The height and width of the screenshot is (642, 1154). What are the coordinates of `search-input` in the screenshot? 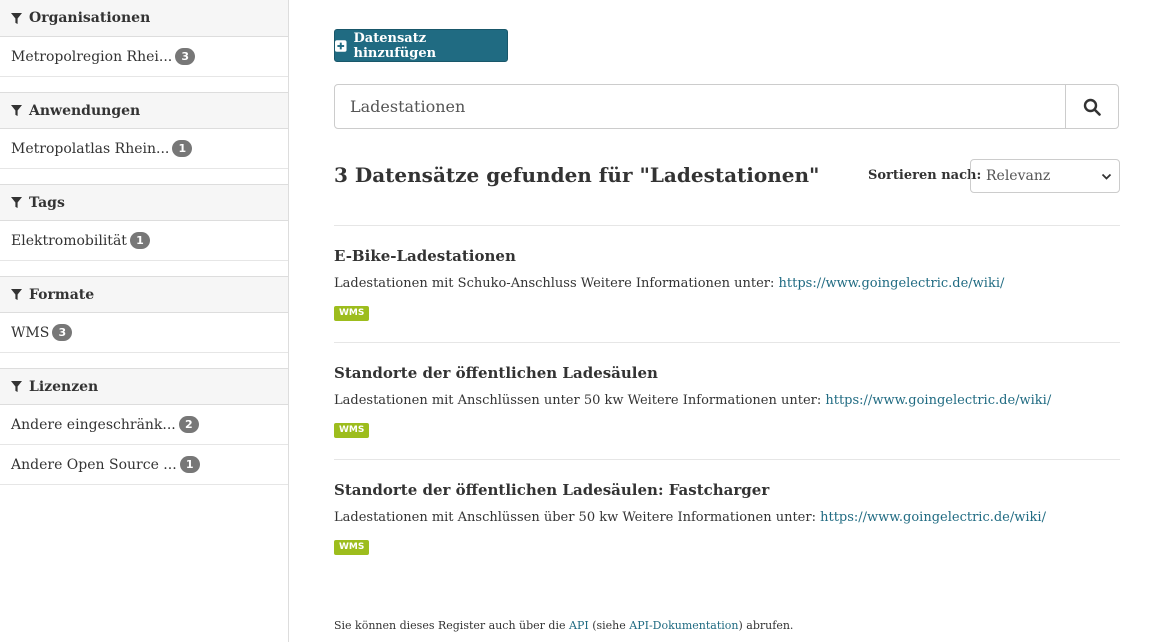 It's located at (700, 106).